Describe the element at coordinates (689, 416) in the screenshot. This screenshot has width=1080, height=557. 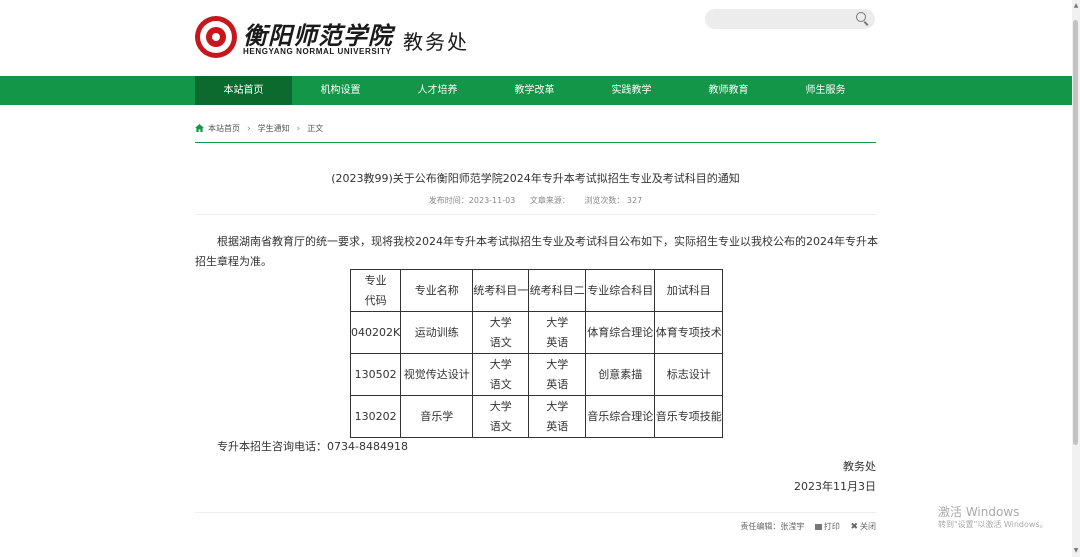
I see `table-cell: 音乐专项技能` at that location.